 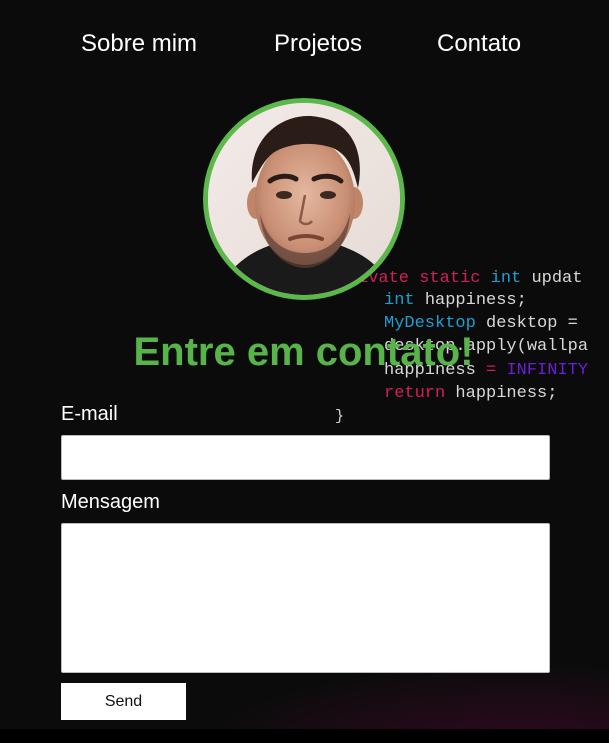 I want to click on code-line-2: int happiness;, so click(x=455, y=300).